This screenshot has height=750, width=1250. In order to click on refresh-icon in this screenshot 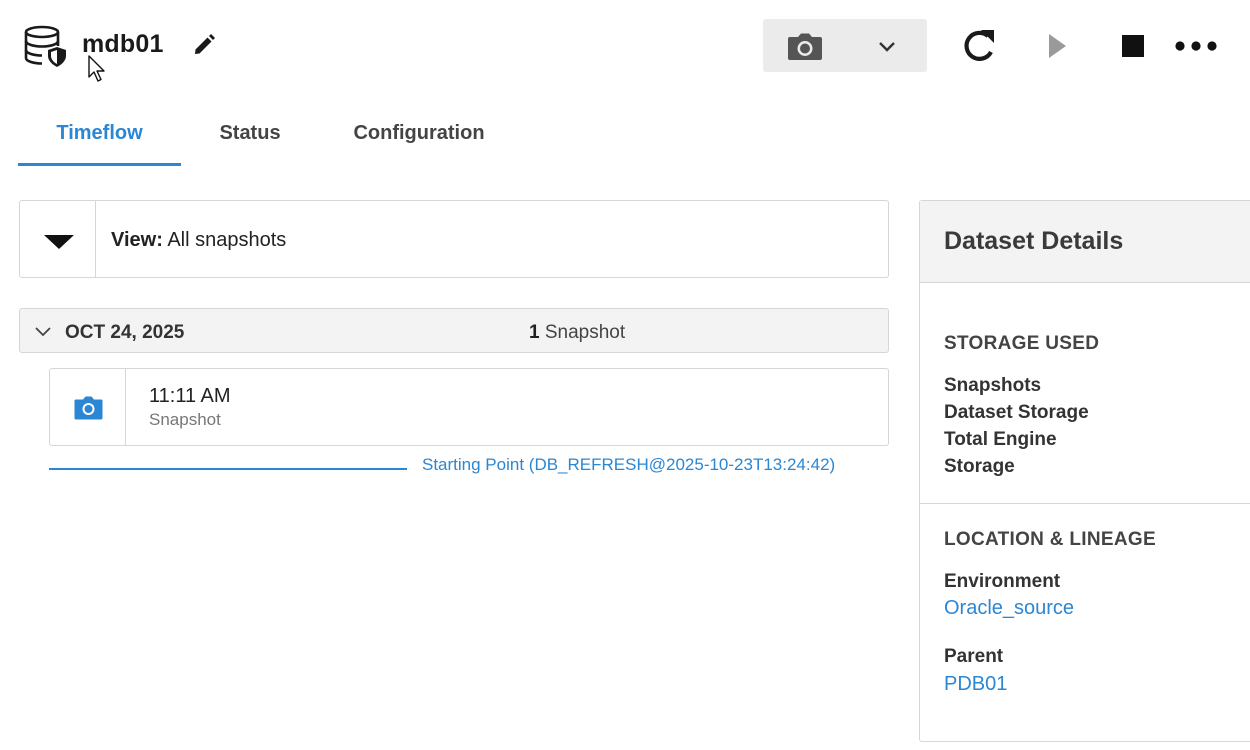, I will do `click(980, 46)`.